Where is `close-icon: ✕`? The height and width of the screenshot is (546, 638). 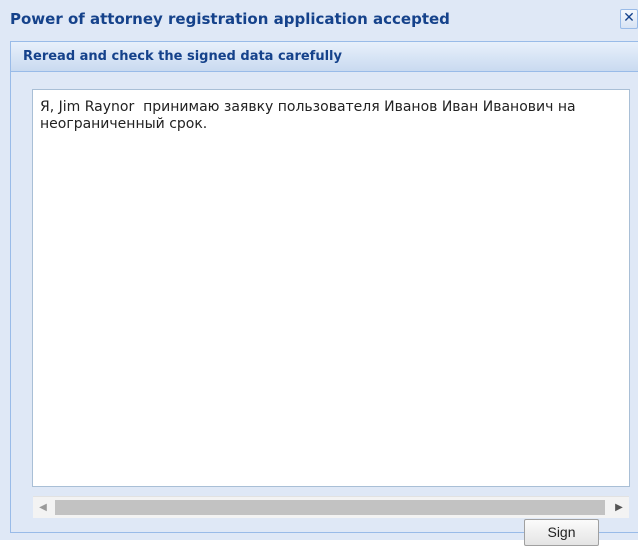
close-icon: ✕ is located at coordinates (629, 18).